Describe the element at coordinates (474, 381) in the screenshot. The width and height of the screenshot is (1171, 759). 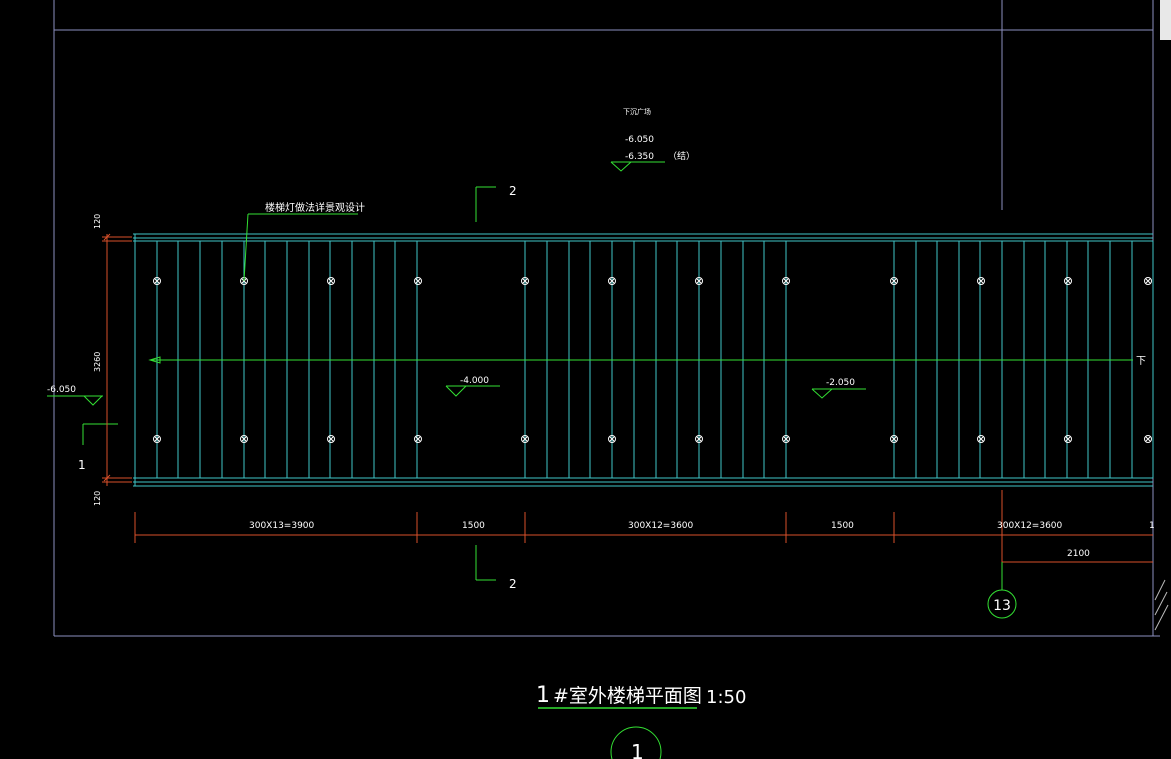
I see `landing-left-elevation: -4.000` at that location.